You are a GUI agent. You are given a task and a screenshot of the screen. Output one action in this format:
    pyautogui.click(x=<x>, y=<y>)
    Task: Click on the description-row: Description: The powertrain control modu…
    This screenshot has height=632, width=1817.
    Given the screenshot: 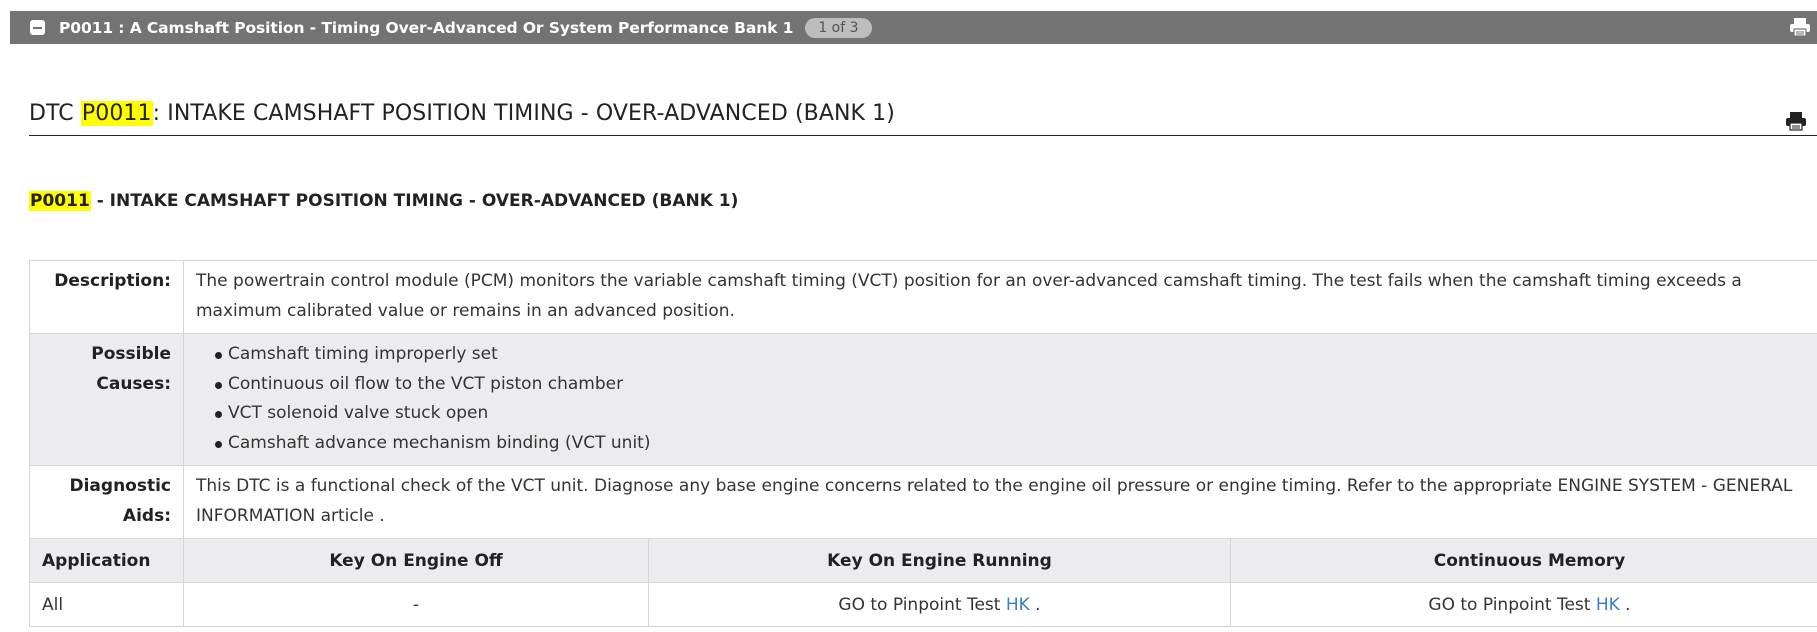 What is the action you would take?
    pyautogui.click(x=923, y=297)
    